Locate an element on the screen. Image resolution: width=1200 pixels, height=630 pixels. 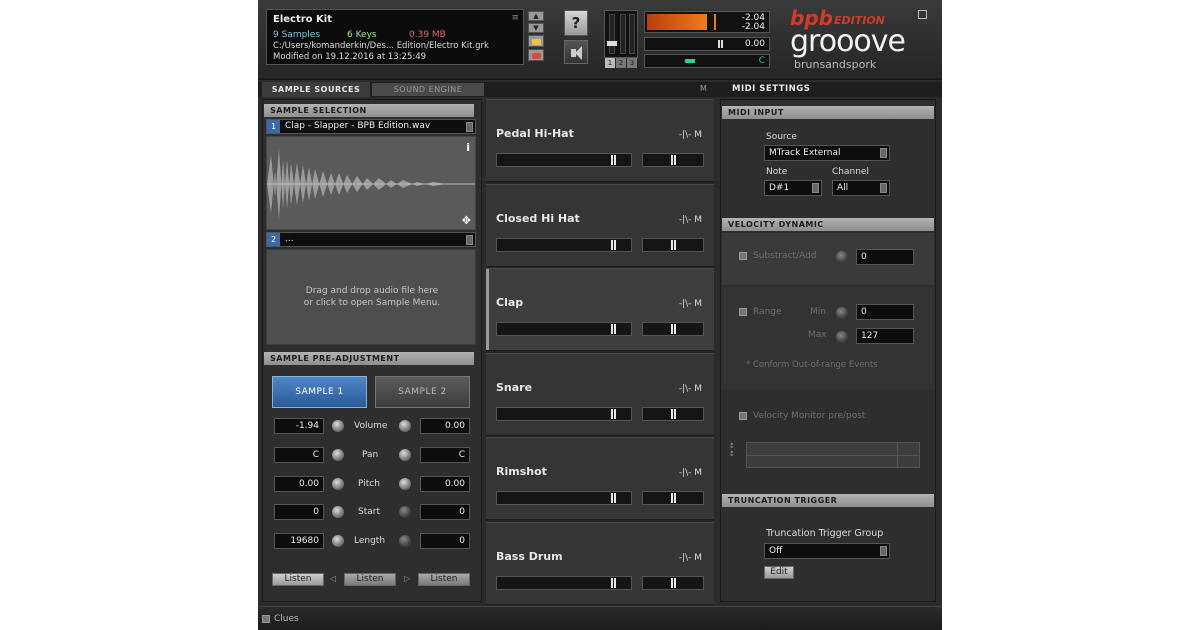
sample-slot-1-bar: 1 Clap - Slapper - BPB Edition.wav is located at coordinates (371, 126).